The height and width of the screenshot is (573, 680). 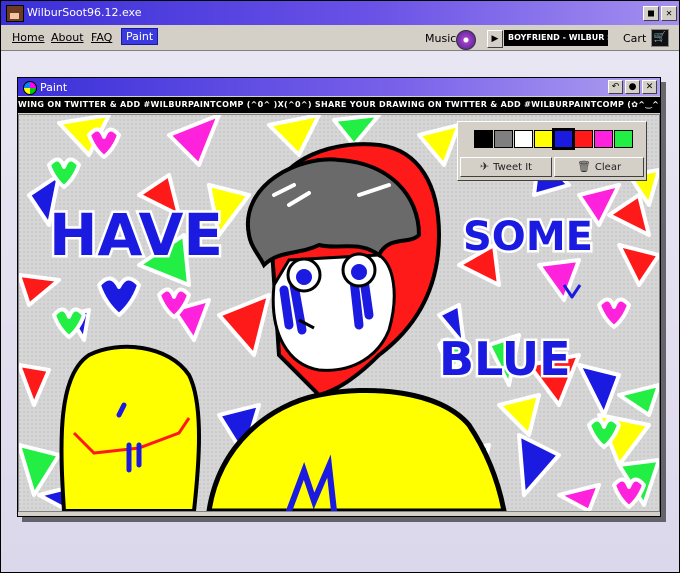 What do you see at coordinates (634, 38) in the screenshot?
I see `cart-label: Cart` at bounding box center [634, 38].